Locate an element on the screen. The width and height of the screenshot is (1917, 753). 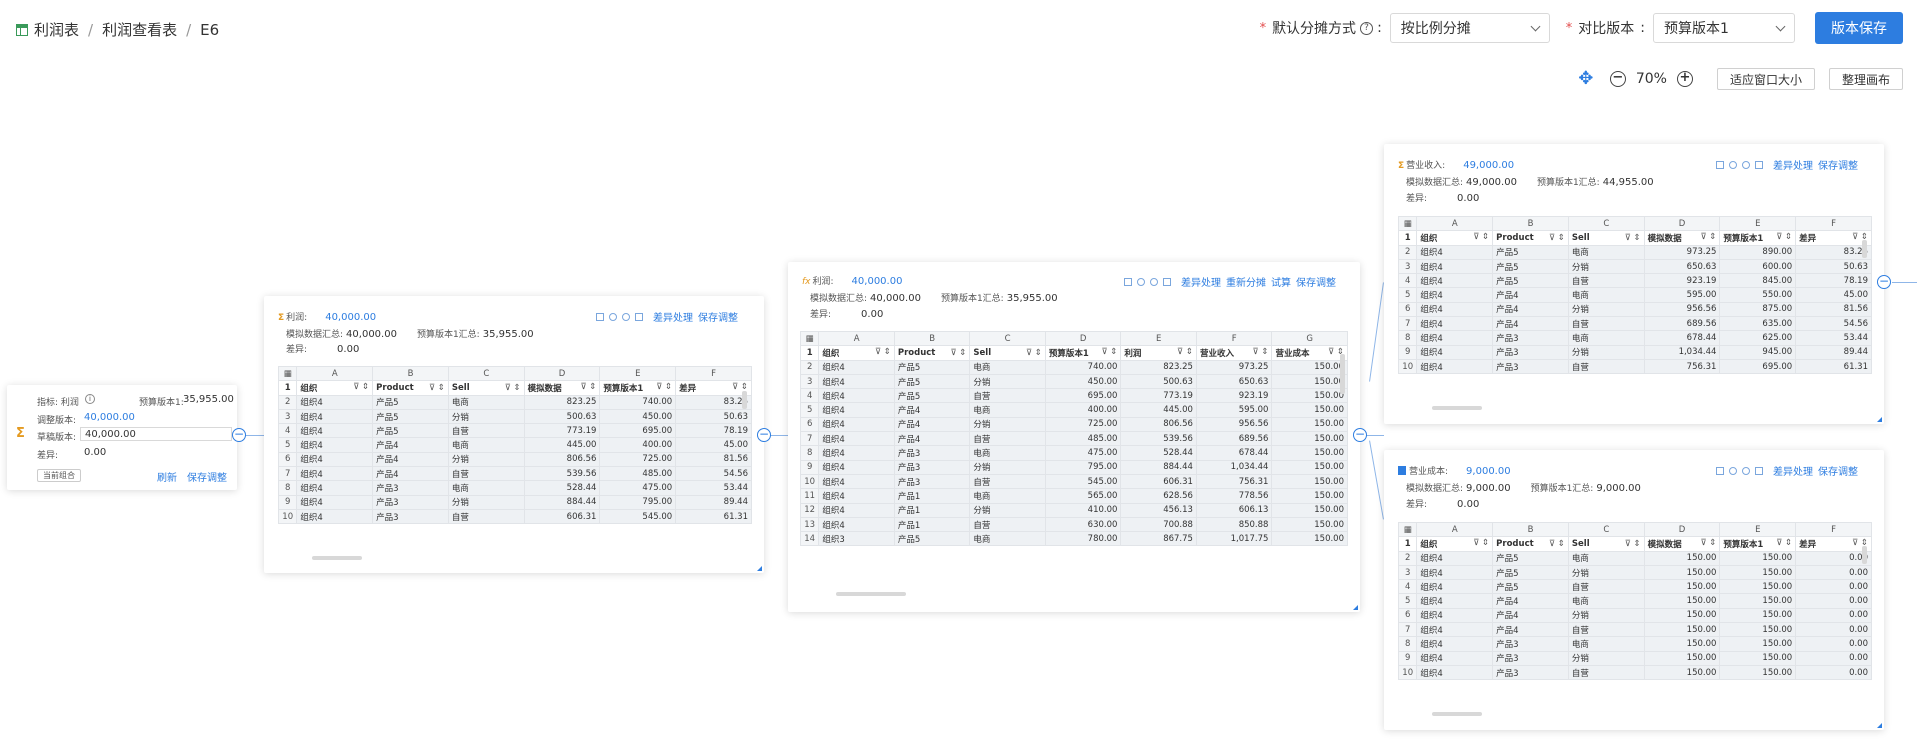
field-header: 预算版本1 ⊽ ⇕ is located at coordinates (1083, 353).